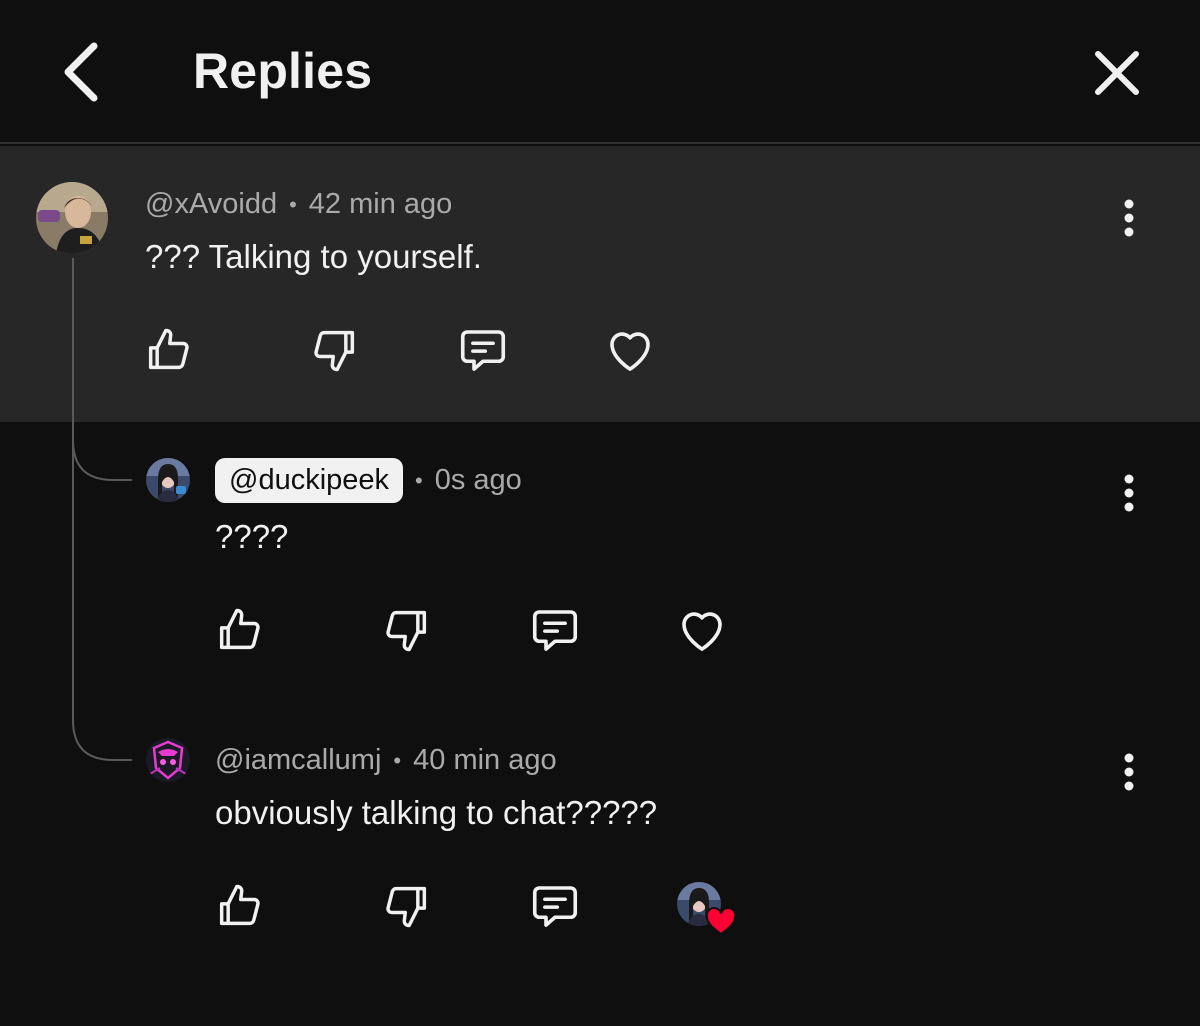  I want to click on creator-heart-button, so click(707, 908).